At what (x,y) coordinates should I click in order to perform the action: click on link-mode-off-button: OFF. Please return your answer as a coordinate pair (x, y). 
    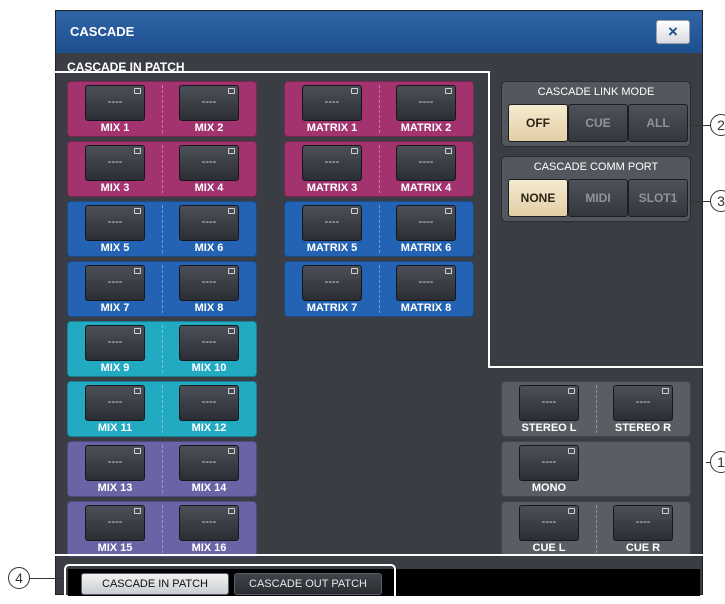
    Looking at the image, I should click on (538, 123).